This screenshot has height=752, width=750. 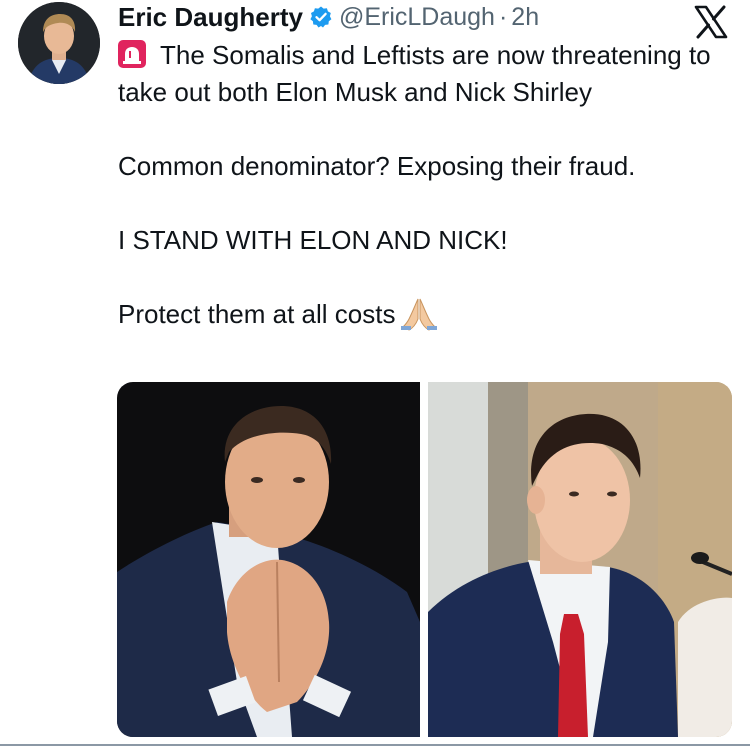 I want to click on profile-photo, so click(x=59, y=43).